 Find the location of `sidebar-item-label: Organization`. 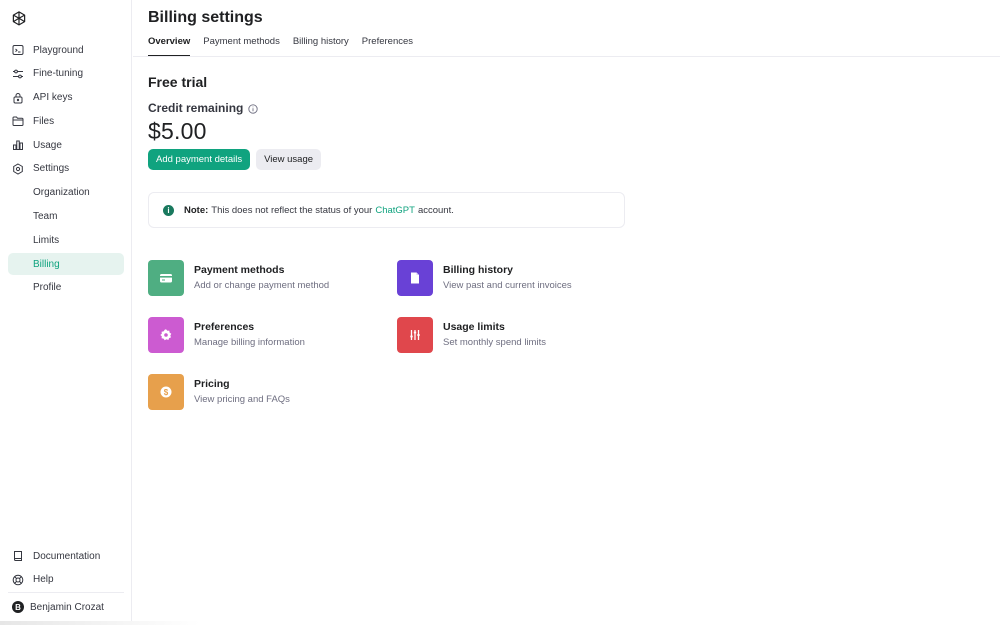

sidebar-item-label: Organization is located at coordinates (61, 193).